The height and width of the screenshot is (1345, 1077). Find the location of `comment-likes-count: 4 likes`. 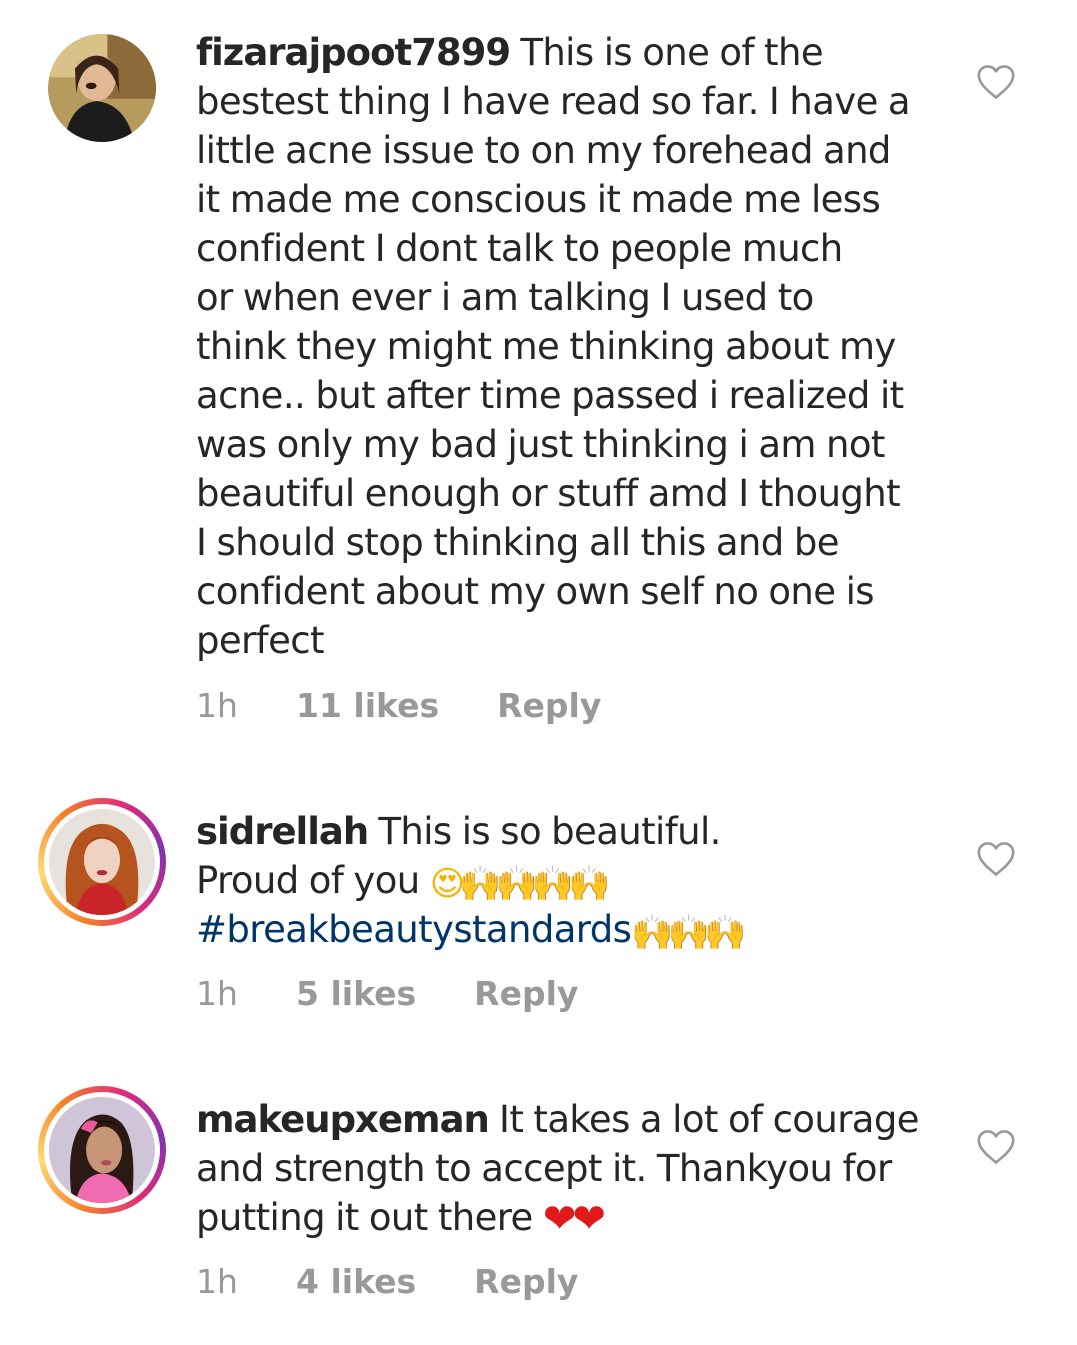

comment-likes-count: 4 likes is located at coordinates (356, 1281).